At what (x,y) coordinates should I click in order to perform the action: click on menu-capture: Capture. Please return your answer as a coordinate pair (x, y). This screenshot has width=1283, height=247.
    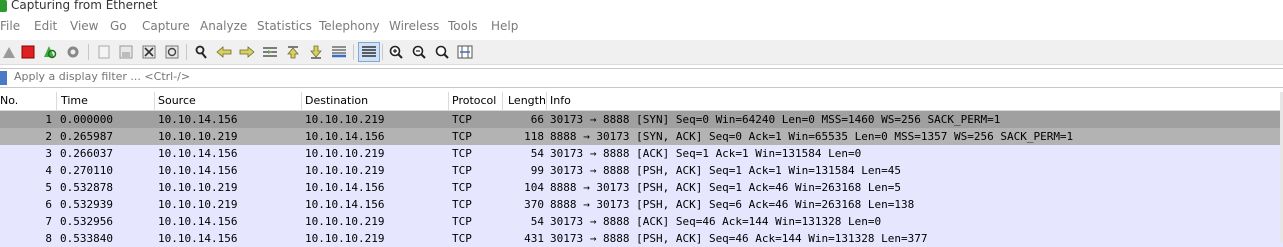
    Looking at the image, I should click on (166, 26).